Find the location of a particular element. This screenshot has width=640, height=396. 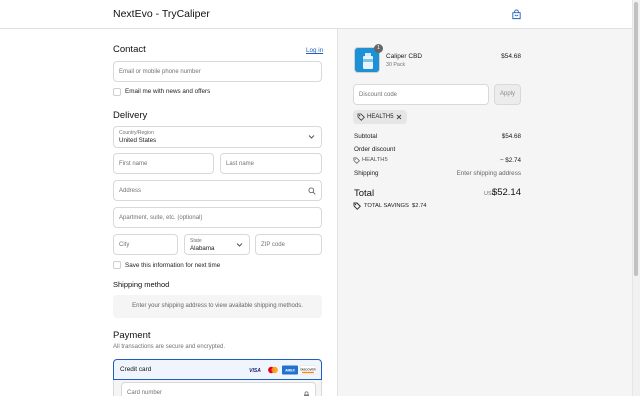

payment-heading: Payment is located at coordinates (132, 335).